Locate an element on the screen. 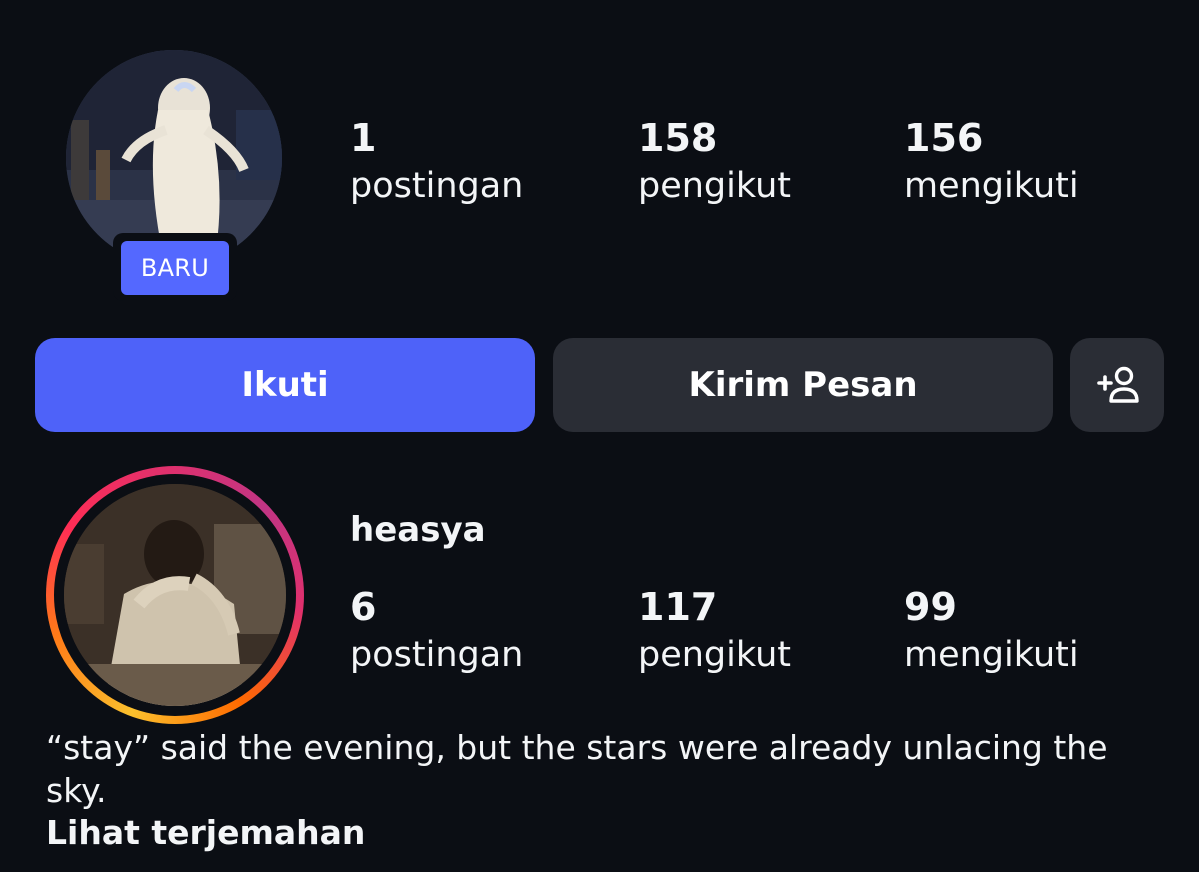 Image resolution: width=1199 pixels, height=872 pixels. following-count: 156 is located at coordinates (944, 138).